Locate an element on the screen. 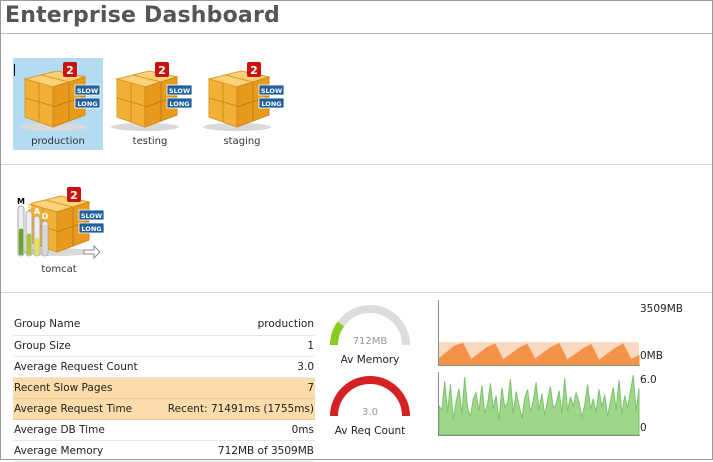 Image resolution: width=713 pixels, height=462 pixels. group-label: testing is located at coordinates (150, 141).